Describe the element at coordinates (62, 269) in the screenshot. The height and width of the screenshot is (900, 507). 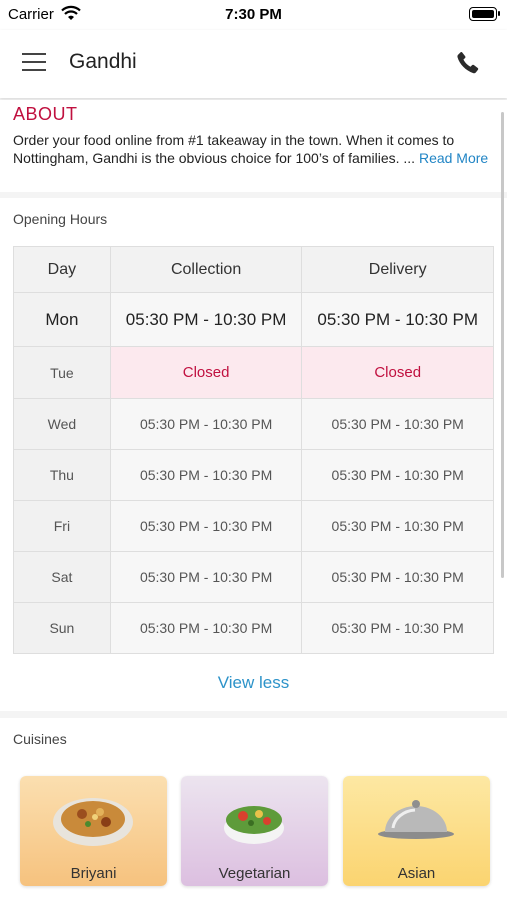
I see `column-header-day: Day` at that location.